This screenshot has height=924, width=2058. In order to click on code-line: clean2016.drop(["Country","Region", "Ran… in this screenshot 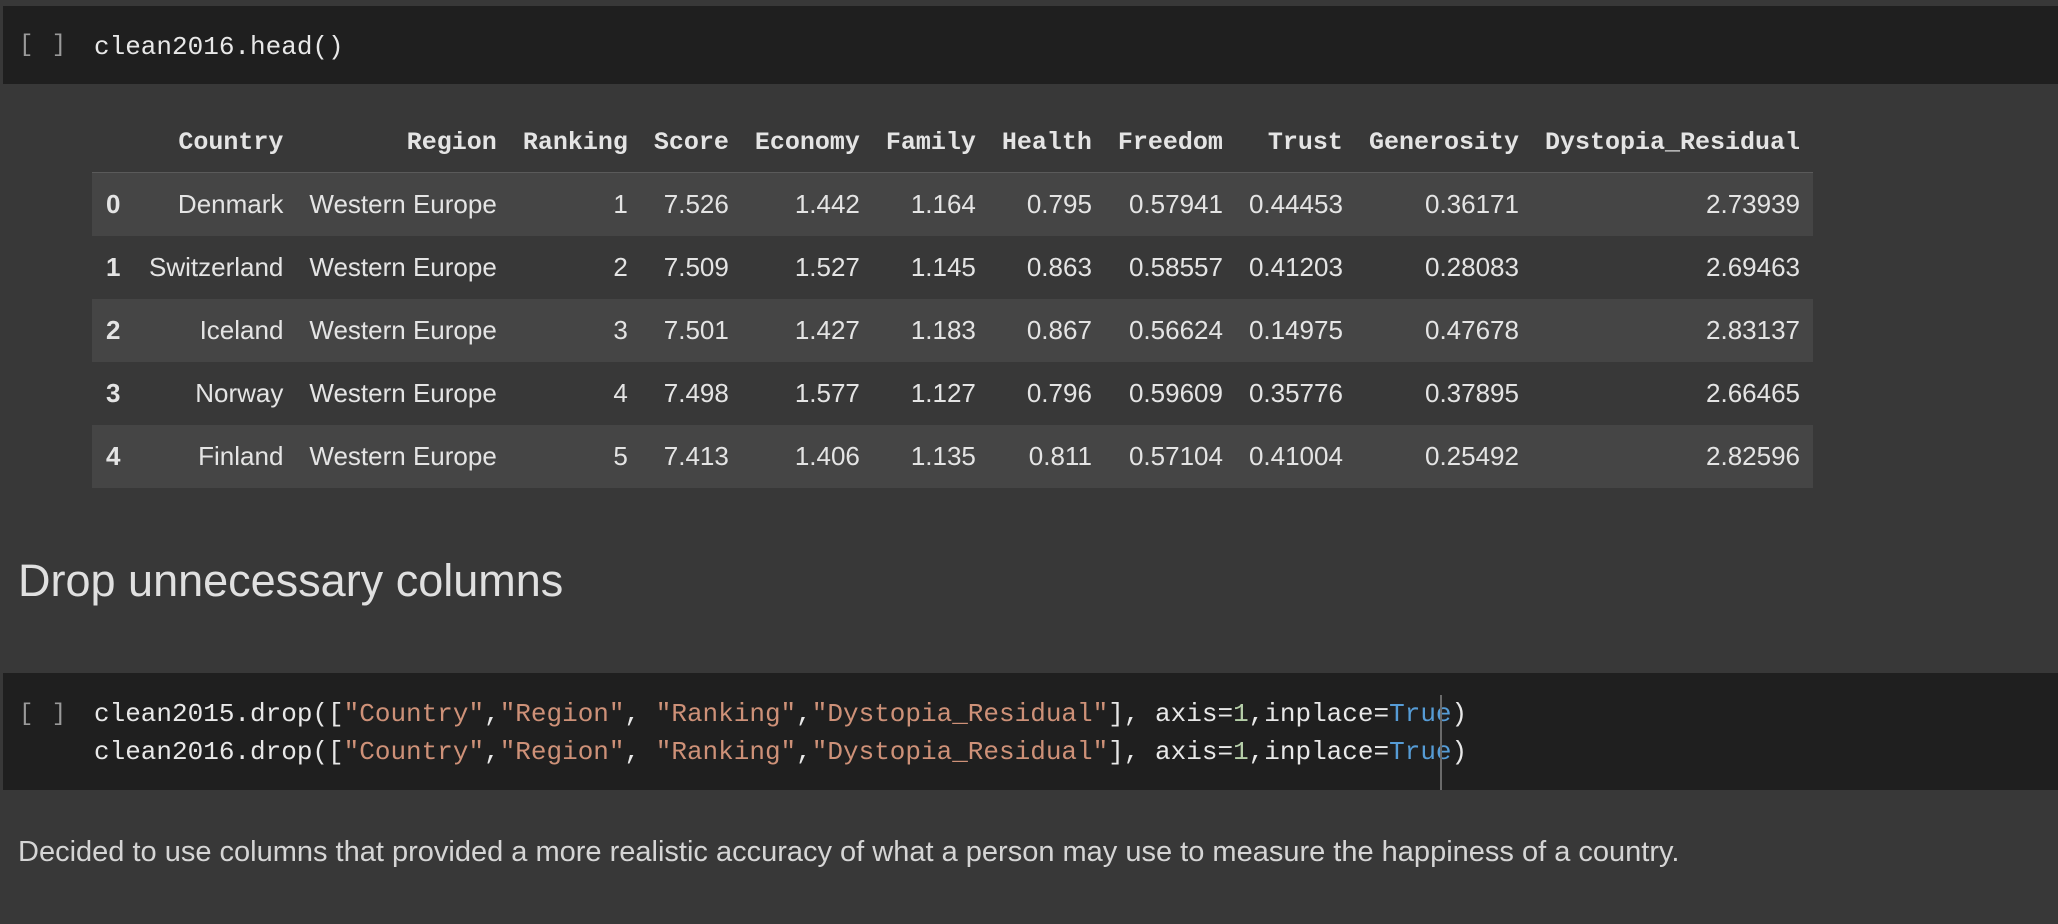, I will do `click(780, 752)`.